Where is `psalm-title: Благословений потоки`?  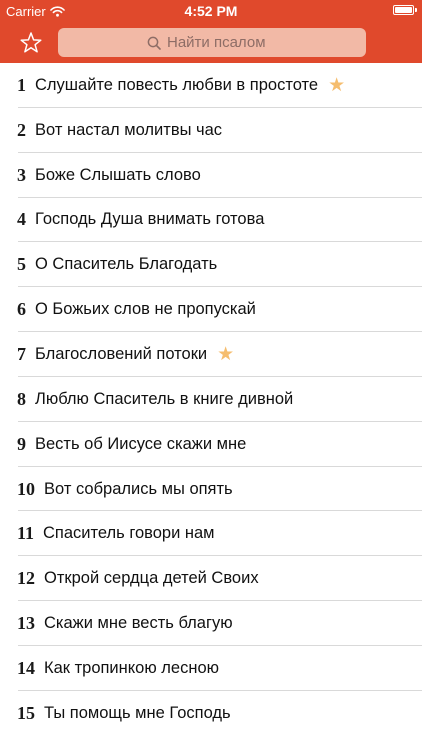
psalm-title: Благословений потоки is located at coordinates (121, 353).